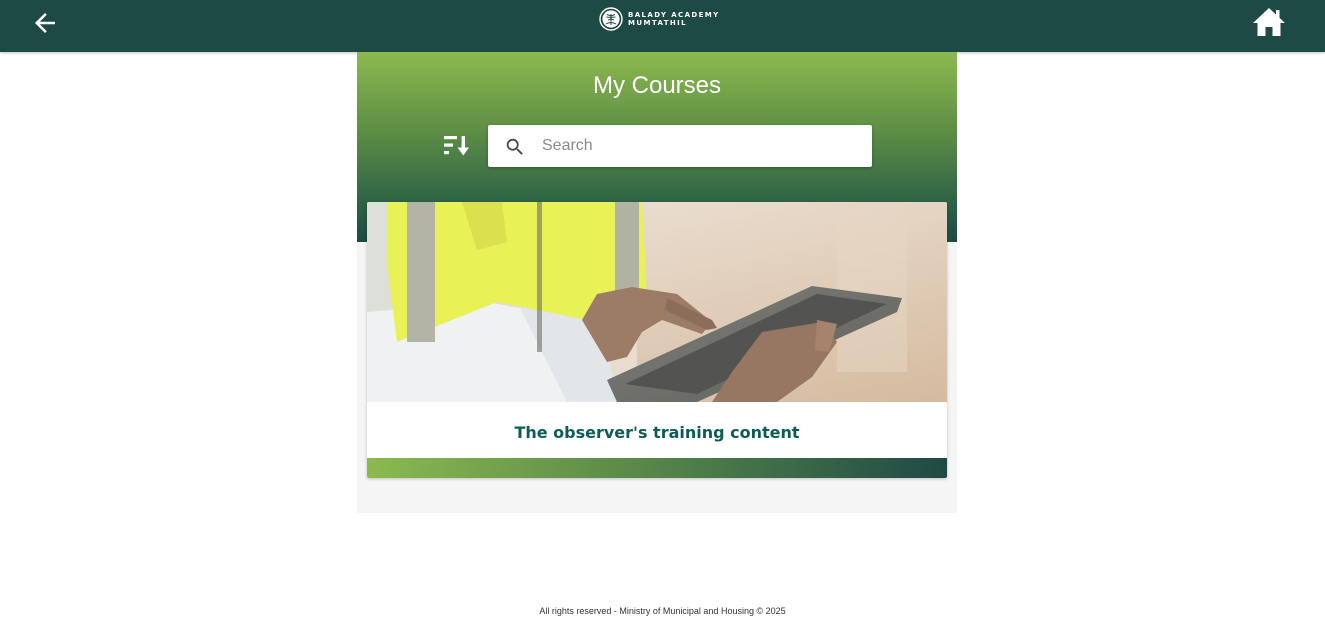 The width and height of the screenshot is (1325, 624). What do you see at coordinates (674, 14) in the screenshot?
I see `logo-line-1: BALADY ACADEMY` at bounding box center [674, 14].